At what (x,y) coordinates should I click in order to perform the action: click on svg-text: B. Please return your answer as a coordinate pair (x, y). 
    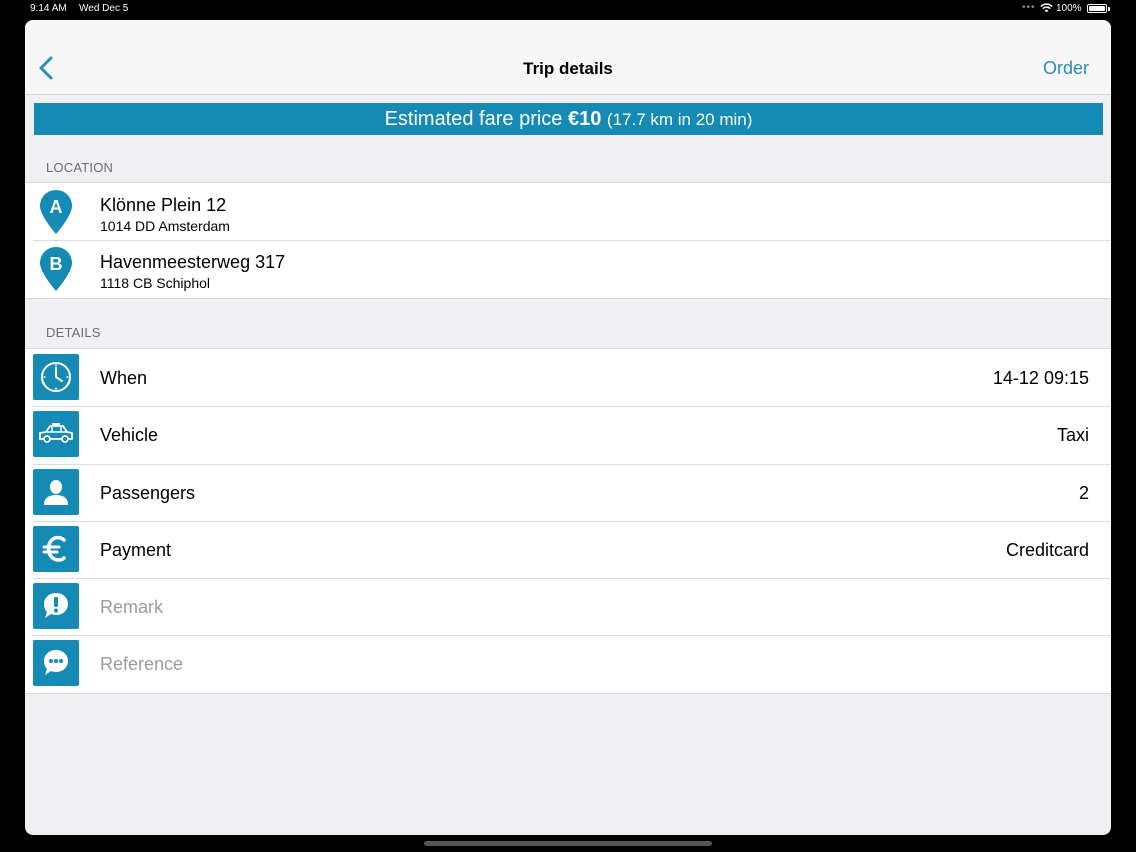
    Looking at the image, I should click on (56, 264).